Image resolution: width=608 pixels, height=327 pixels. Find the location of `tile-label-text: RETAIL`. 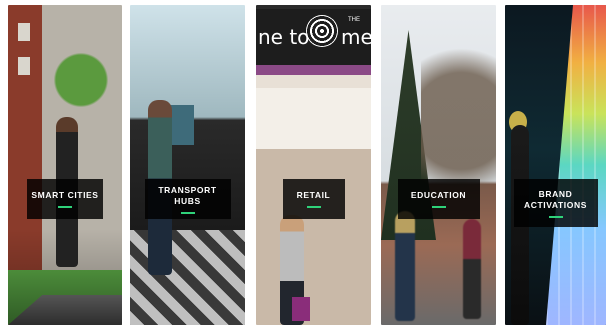

tile-label-text: RETAIL is located at coordinates (313, 195).